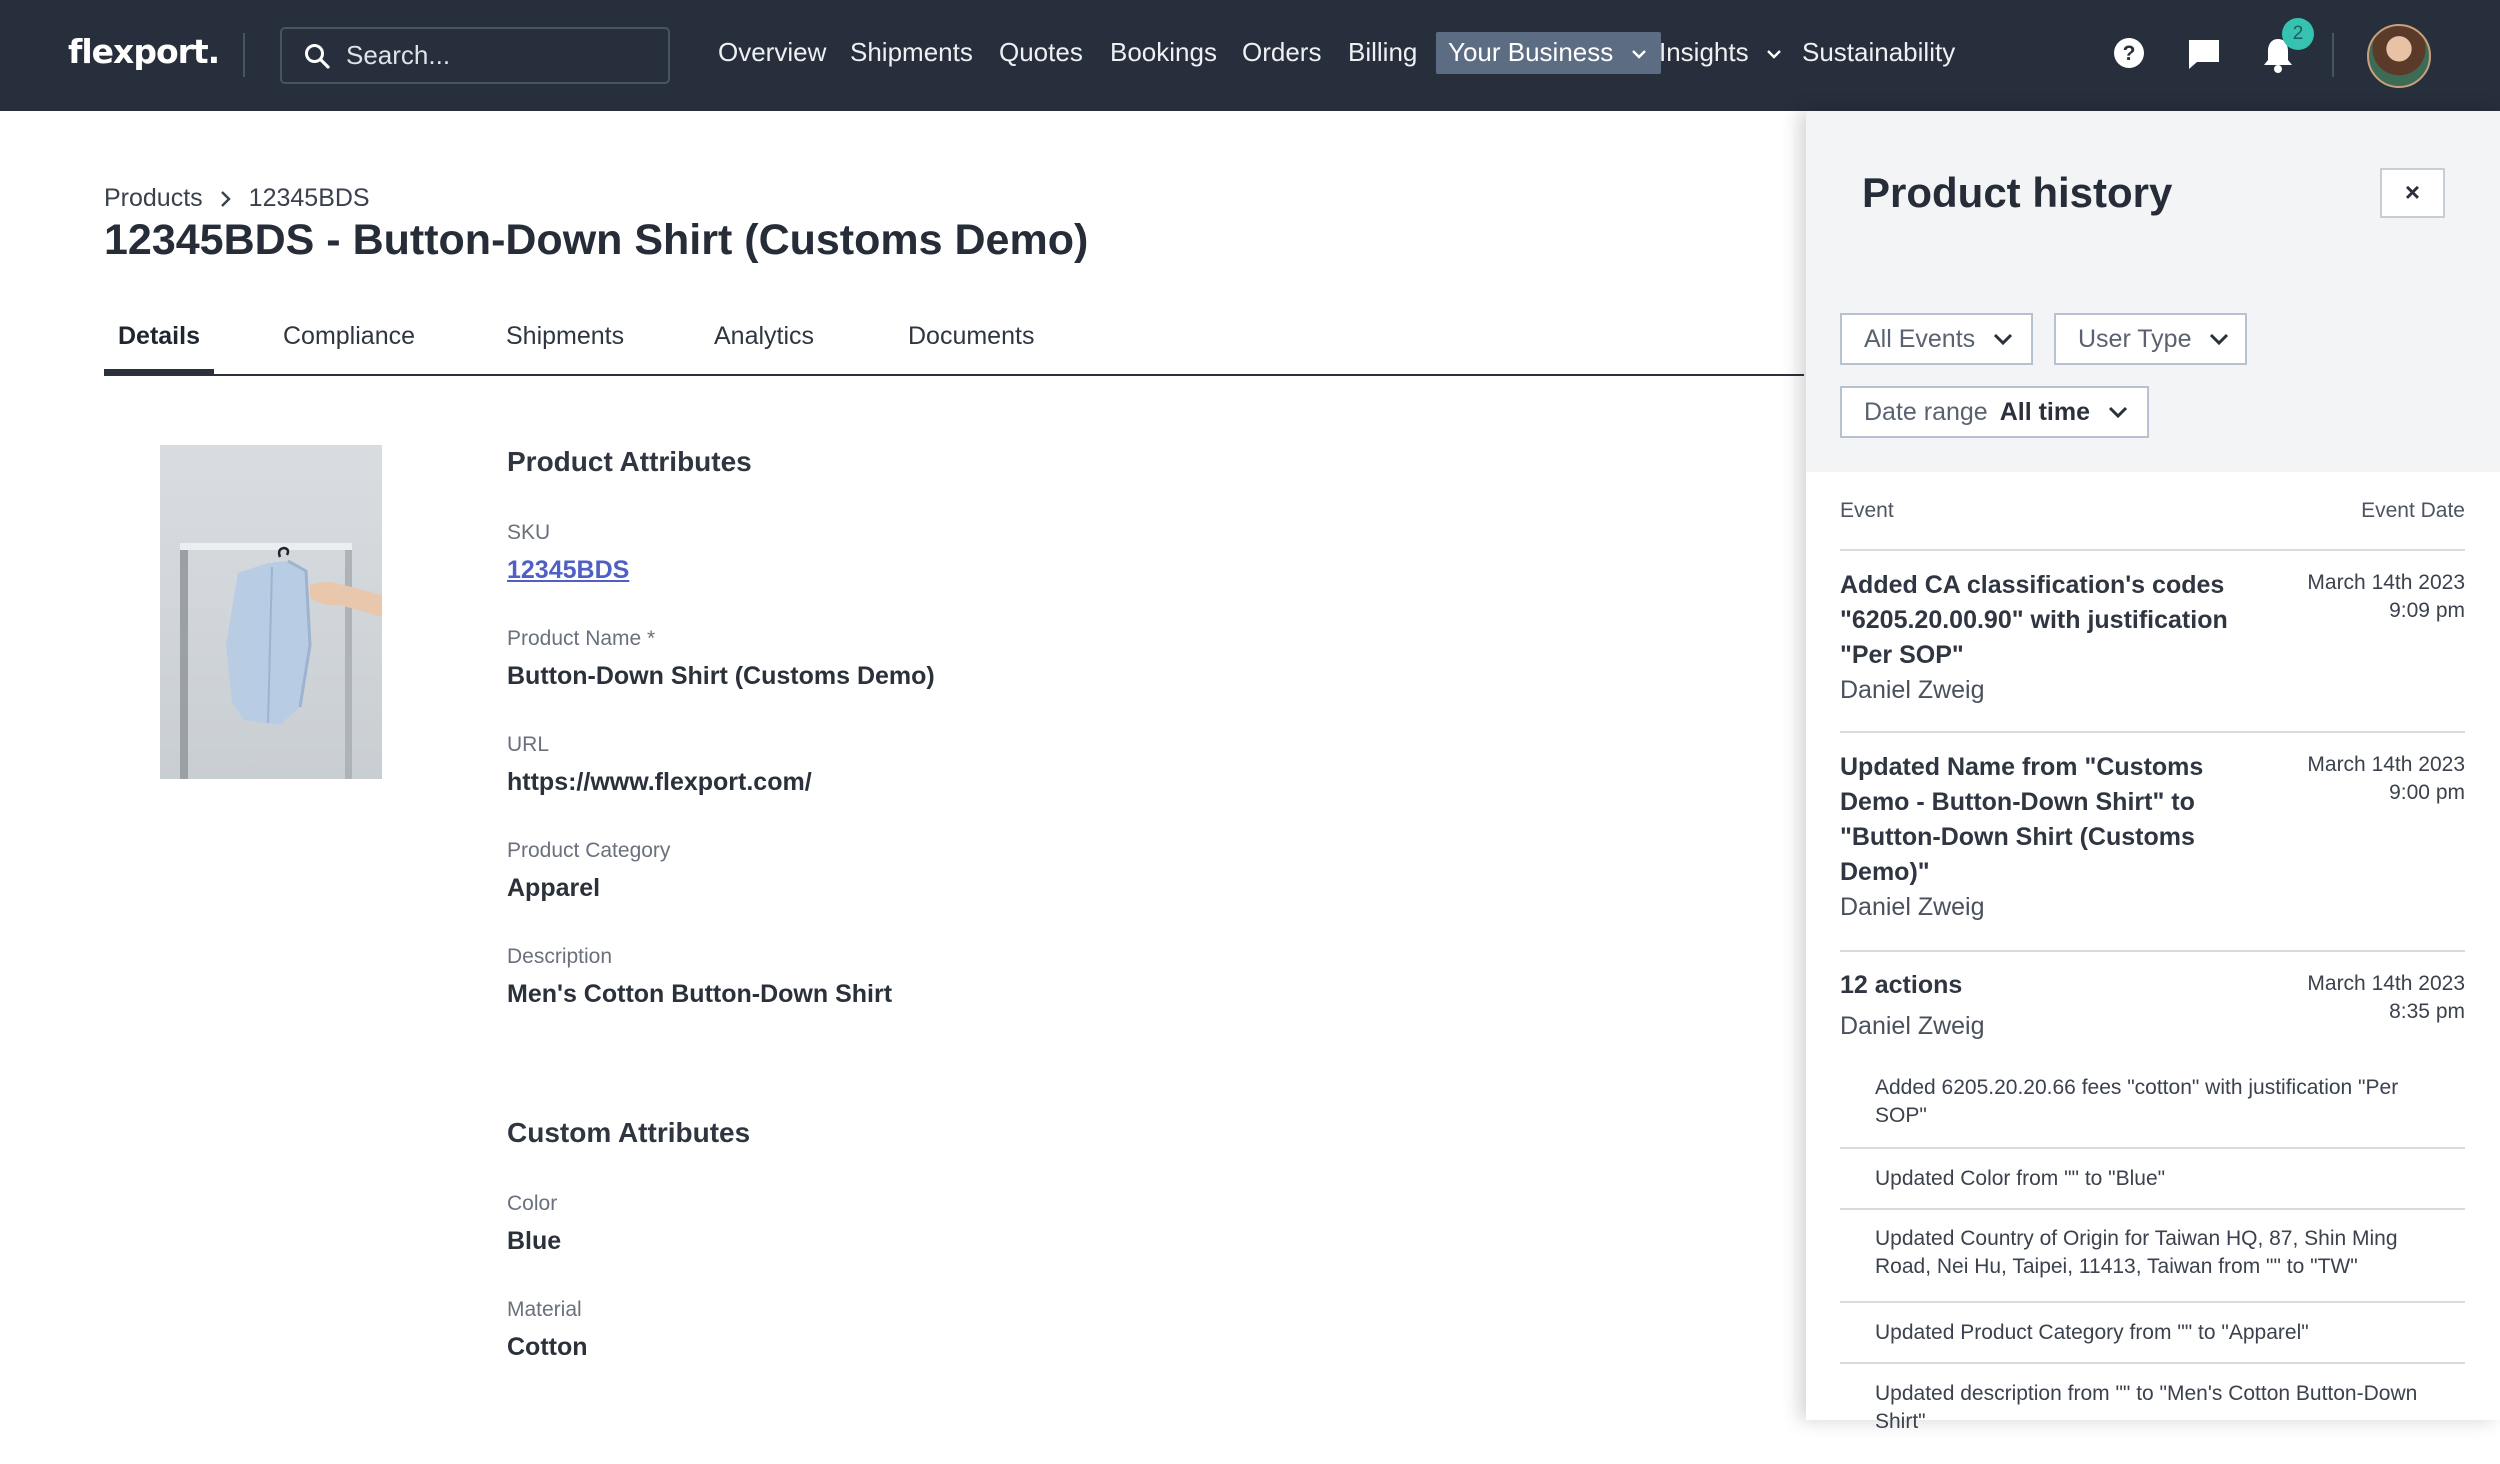 This screenshot has height=1464, width=2500. Describe the element at coordinates (1920, 338) in the screenshot. I see `events-filter-value: All Events` at that location.